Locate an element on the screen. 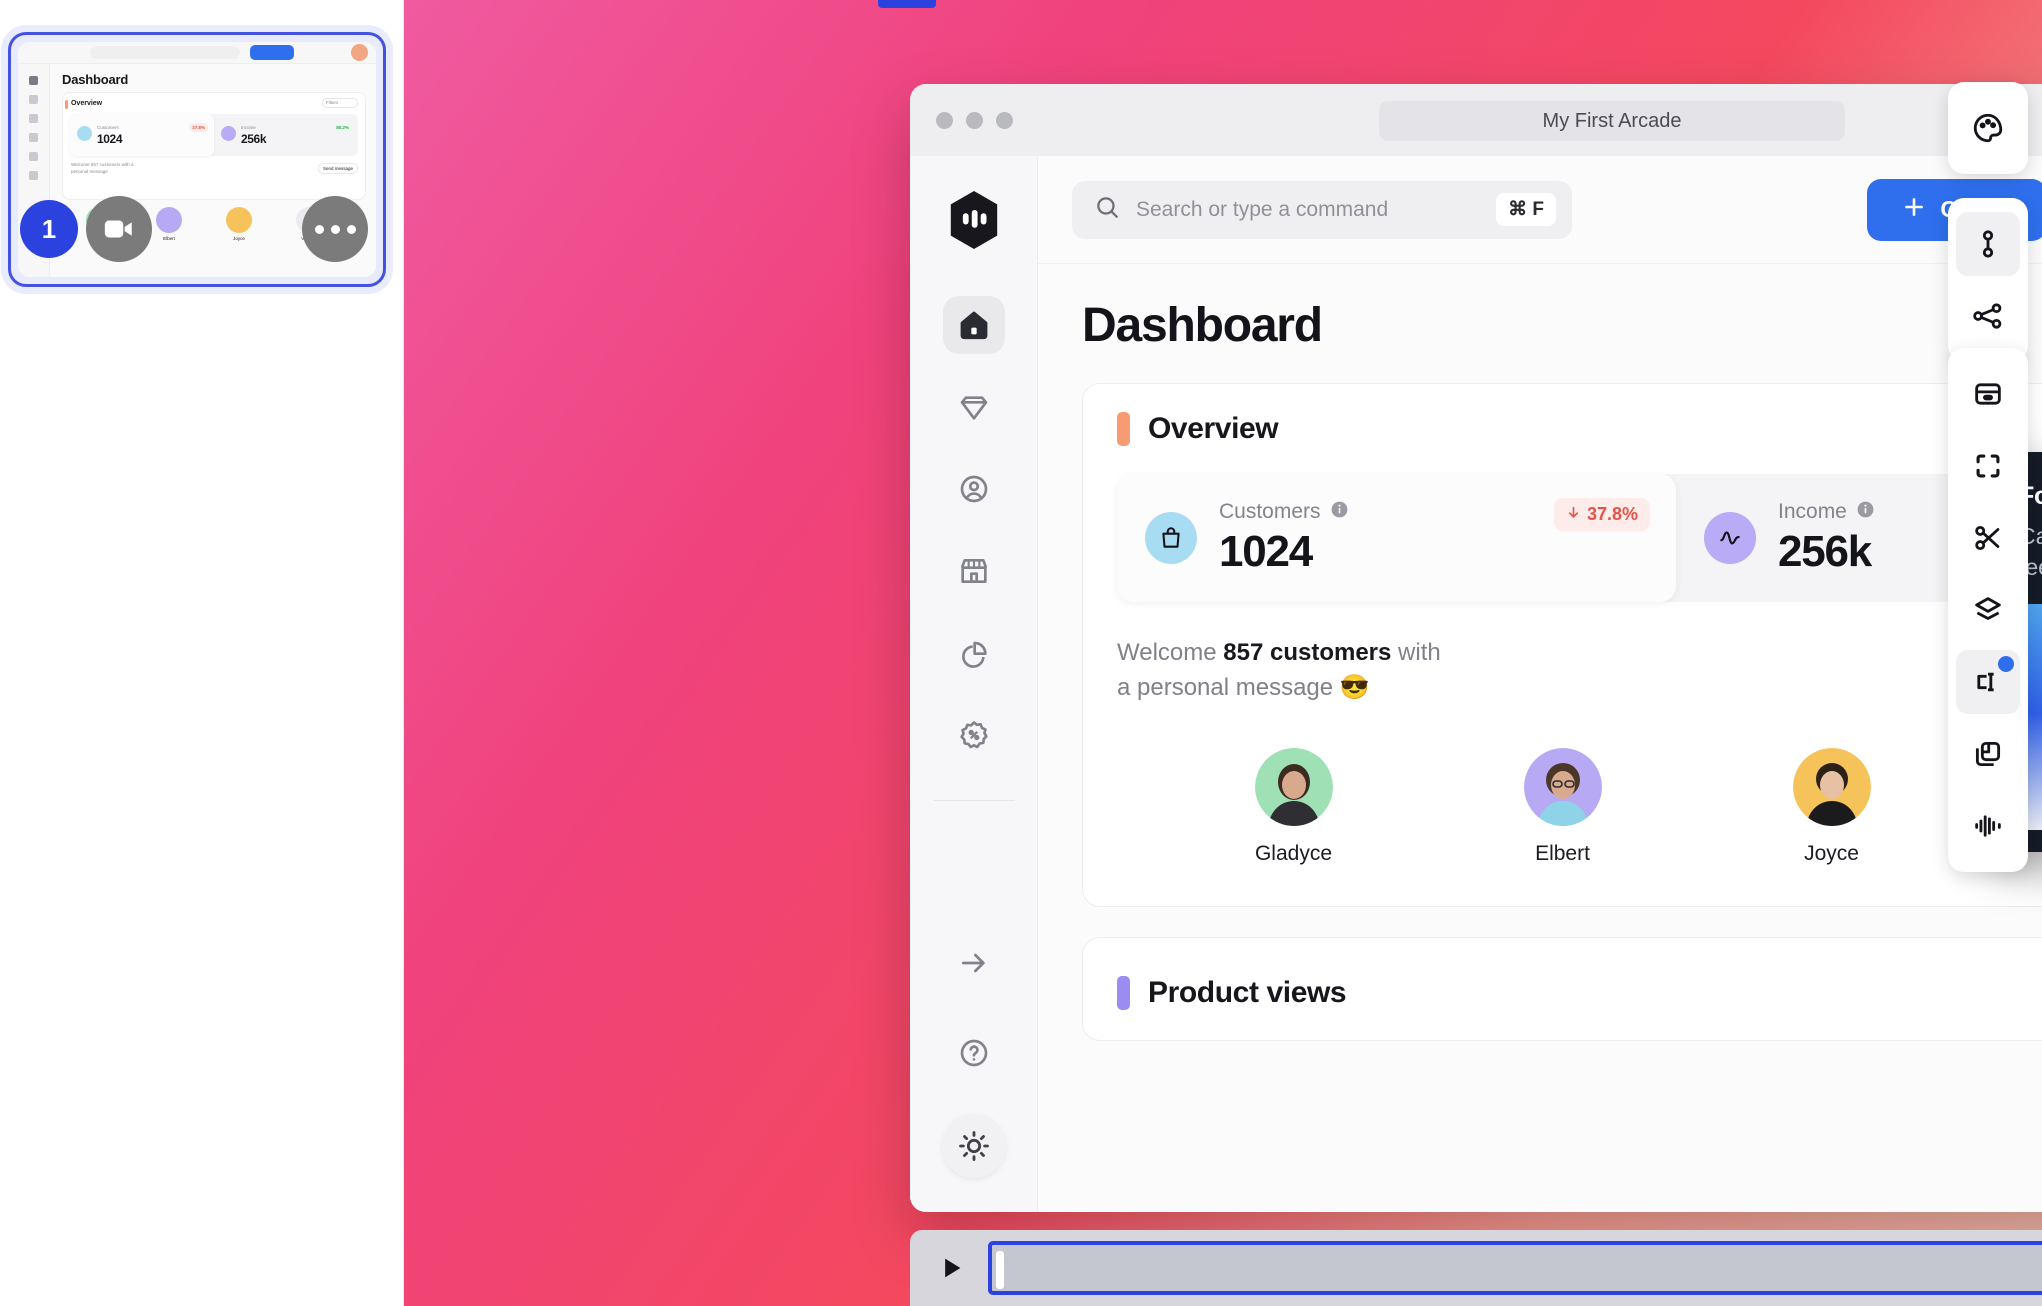 The image size is (2042, 1306). share-nodes-icon is located at coordinates (1988, 316).